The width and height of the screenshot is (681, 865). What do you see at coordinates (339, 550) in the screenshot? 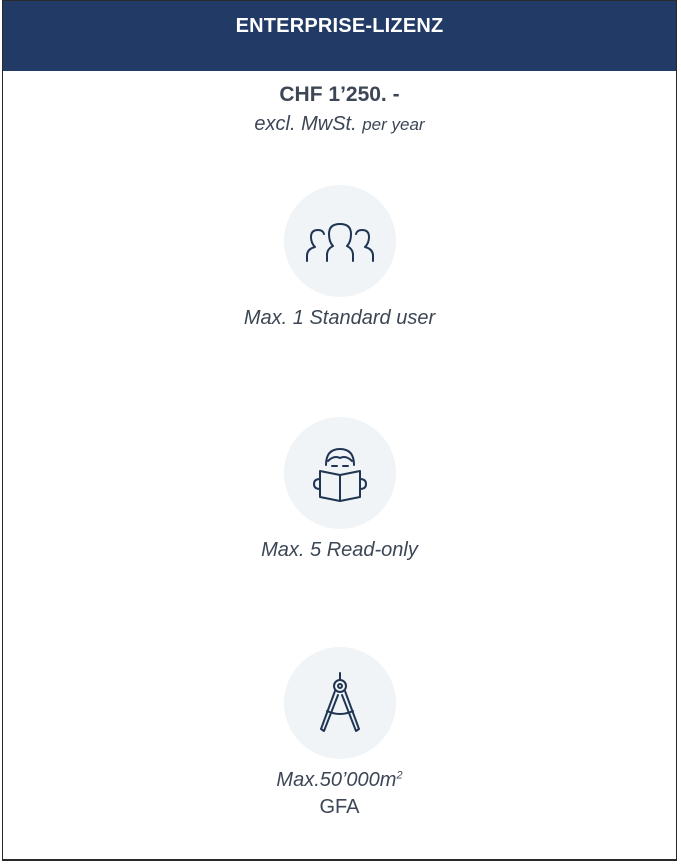
I see `feature-label: Max. 5 Read-only` at bounding box center [339, 550].